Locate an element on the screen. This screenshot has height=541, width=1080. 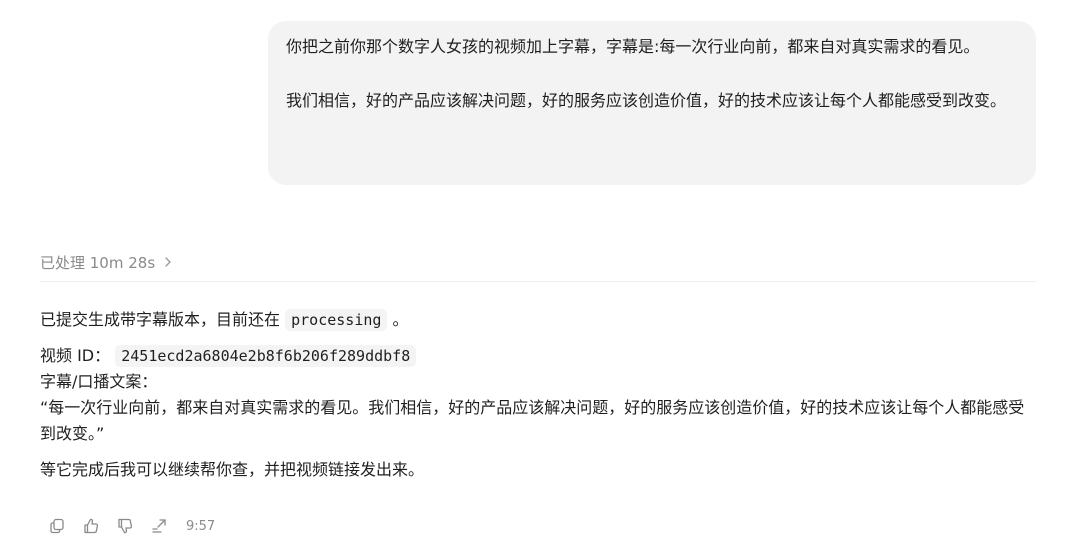
reply-status-suffix: 。 is located at coordinates (400, 319).